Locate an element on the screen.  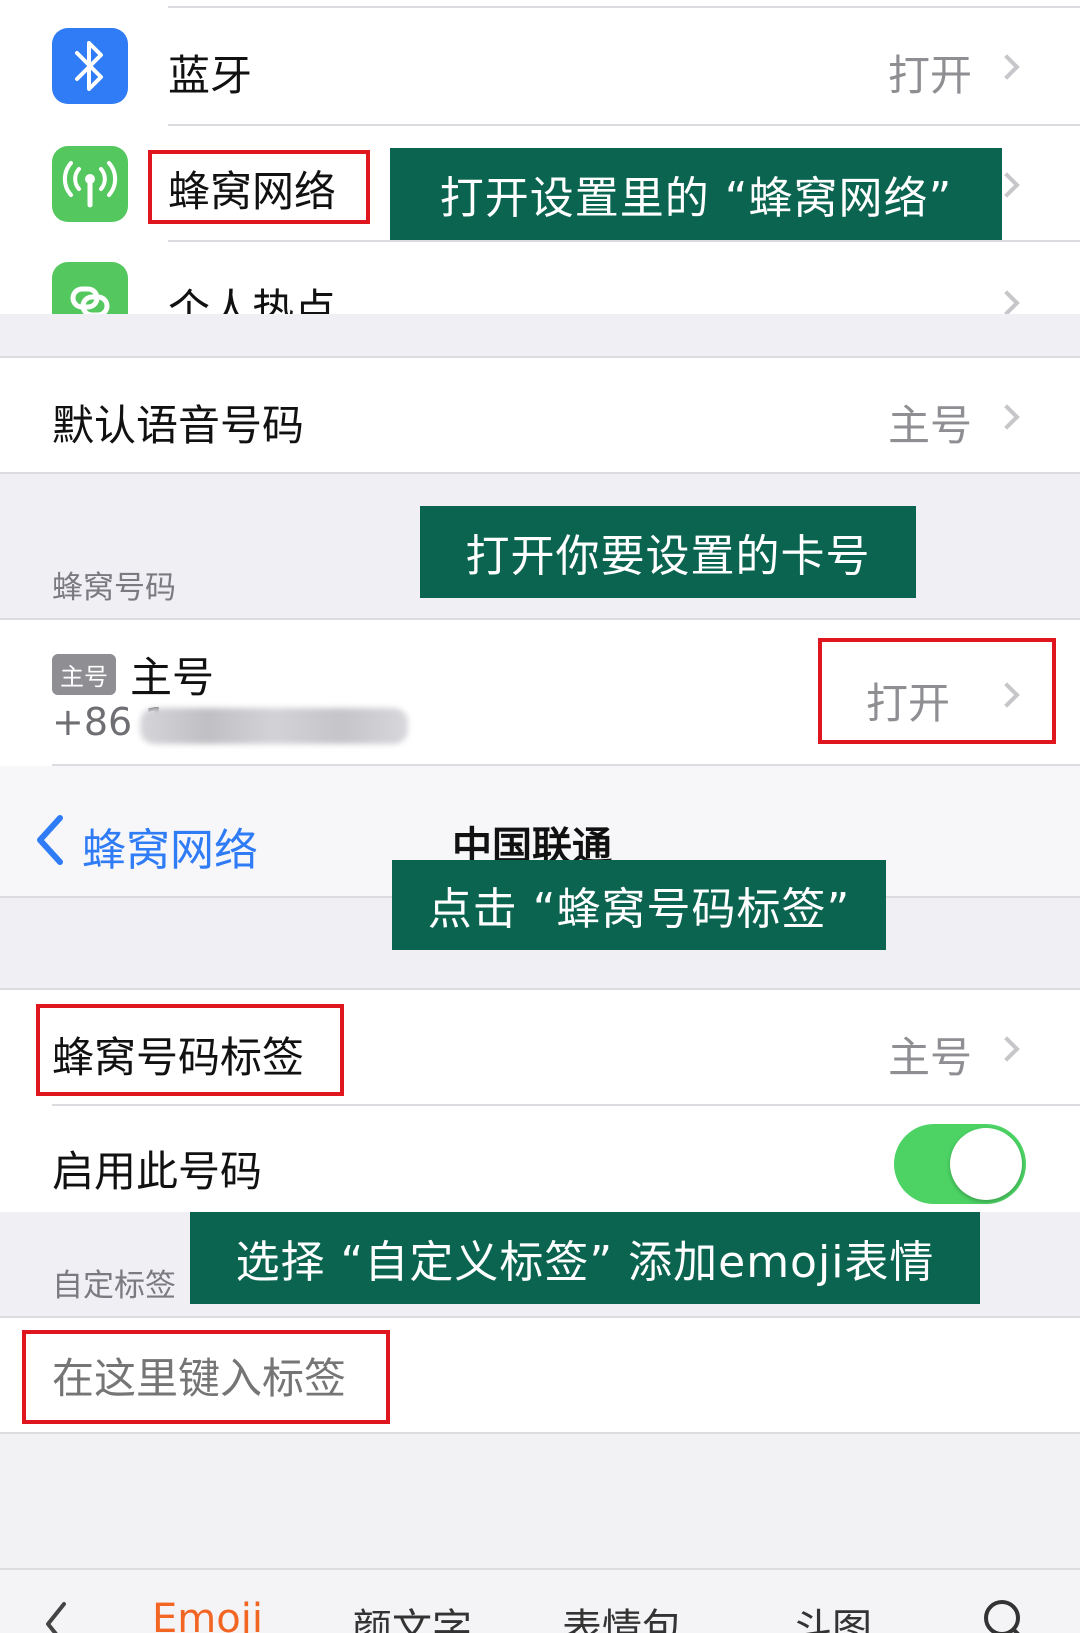
keyboard-tab-stickers: 表情包 is located at coordinates (622, 1614).